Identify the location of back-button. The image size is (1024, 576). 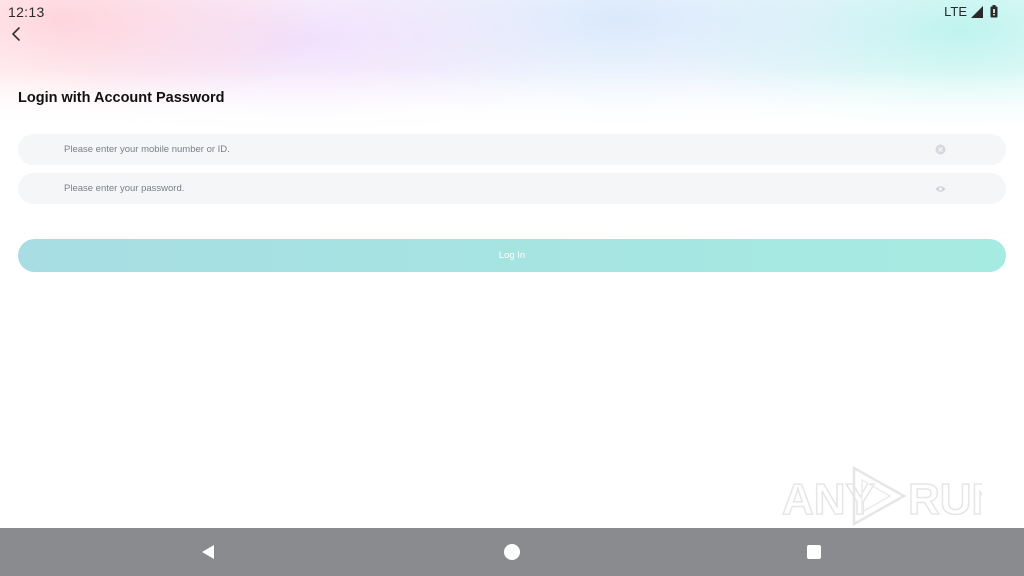
(16, 34).